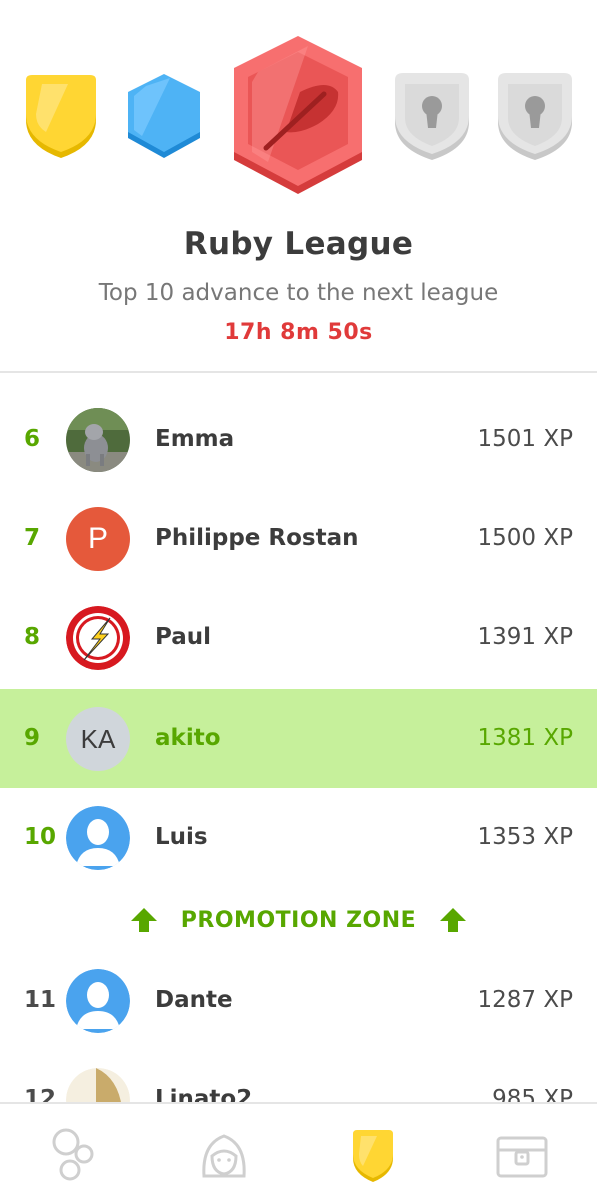 The height and width of the screenshot is (1202, 597). I want to click on gold-league-badge-icon, so click(61, 117).